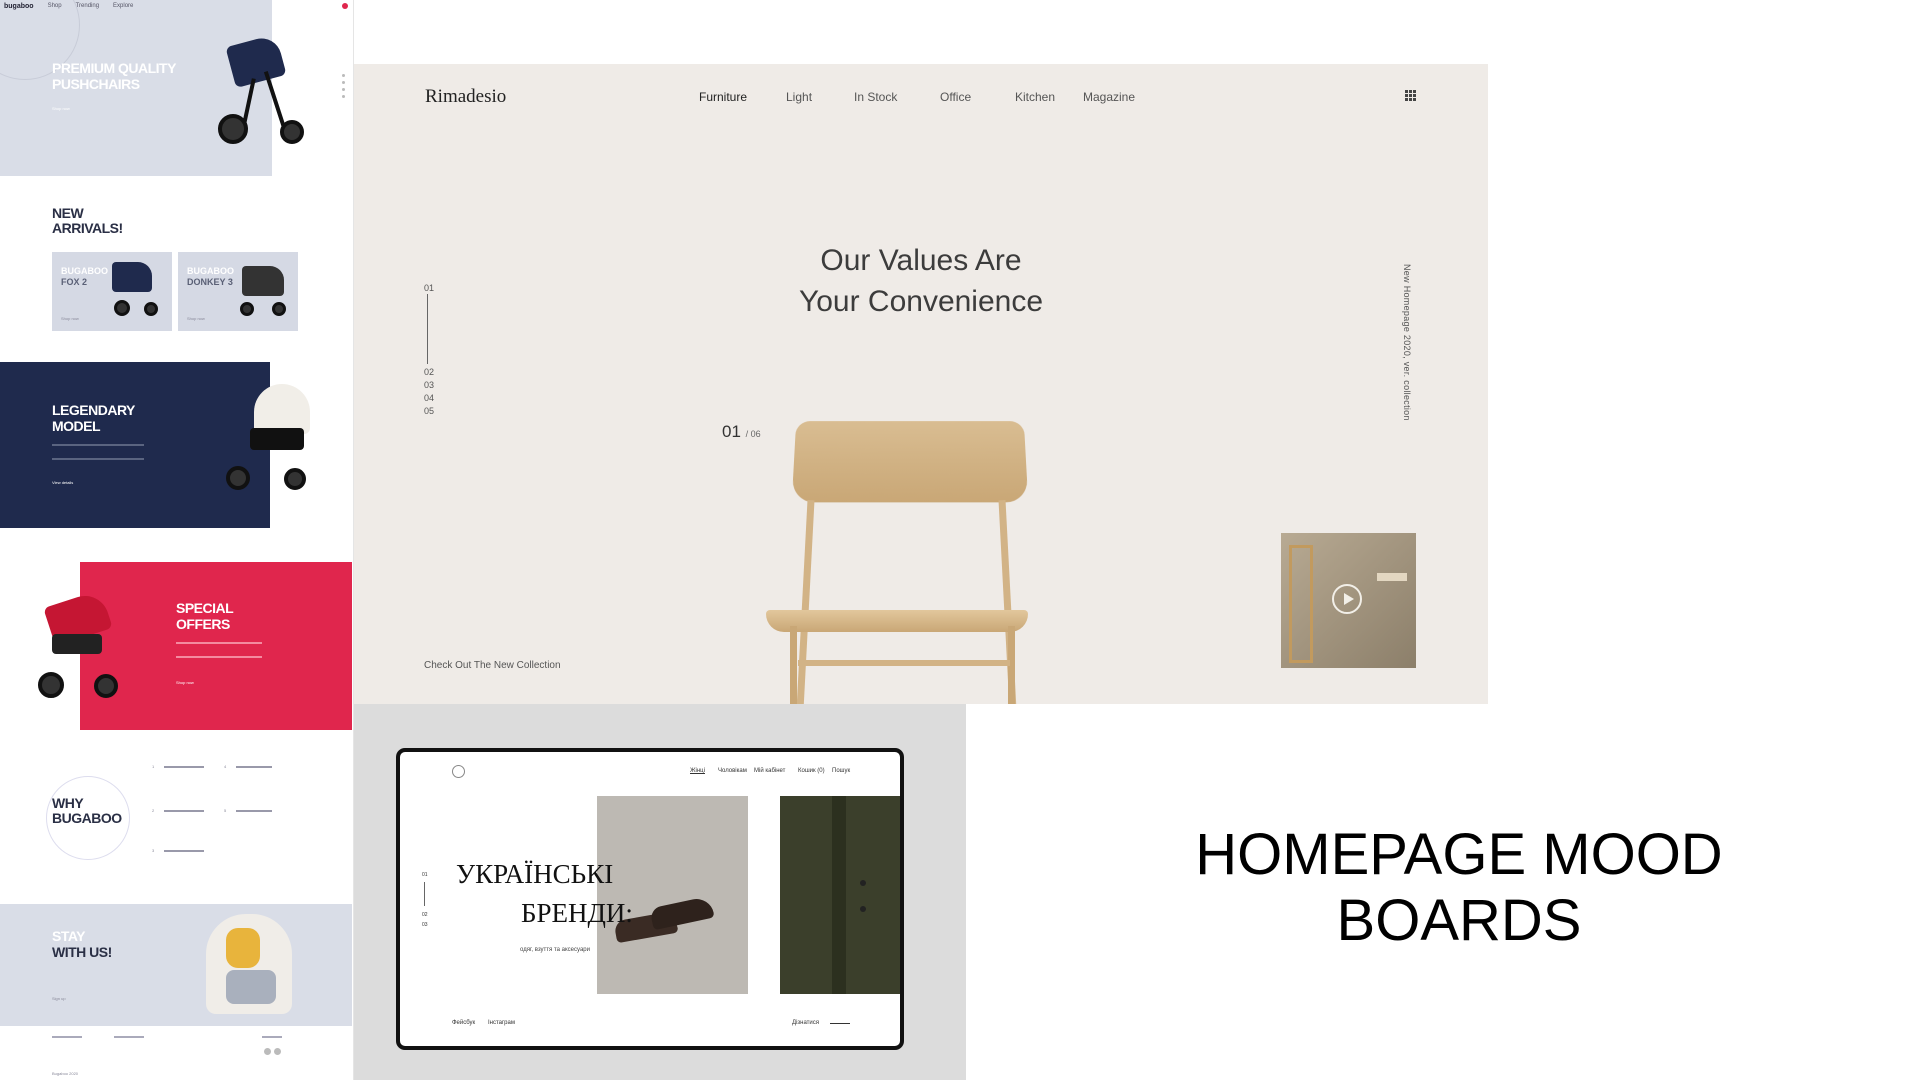 This screenshot has width=1920, height=1080. Describe the element at coordinates (205, 608) in the screenshot. I see `special-line1: SPECIAL` at that location.